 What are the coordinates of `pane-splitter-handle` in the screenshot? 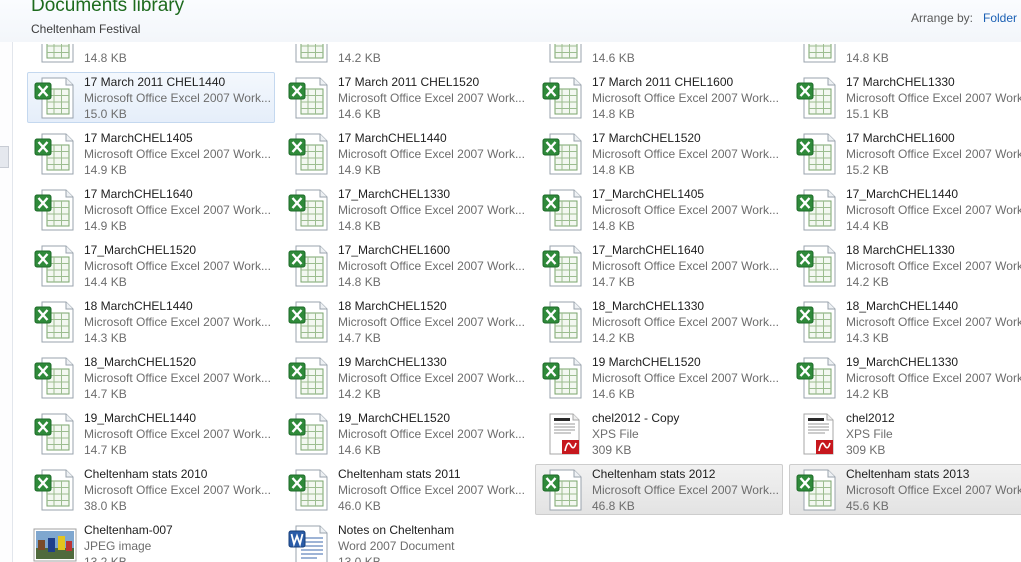 It's located at (4, 157).